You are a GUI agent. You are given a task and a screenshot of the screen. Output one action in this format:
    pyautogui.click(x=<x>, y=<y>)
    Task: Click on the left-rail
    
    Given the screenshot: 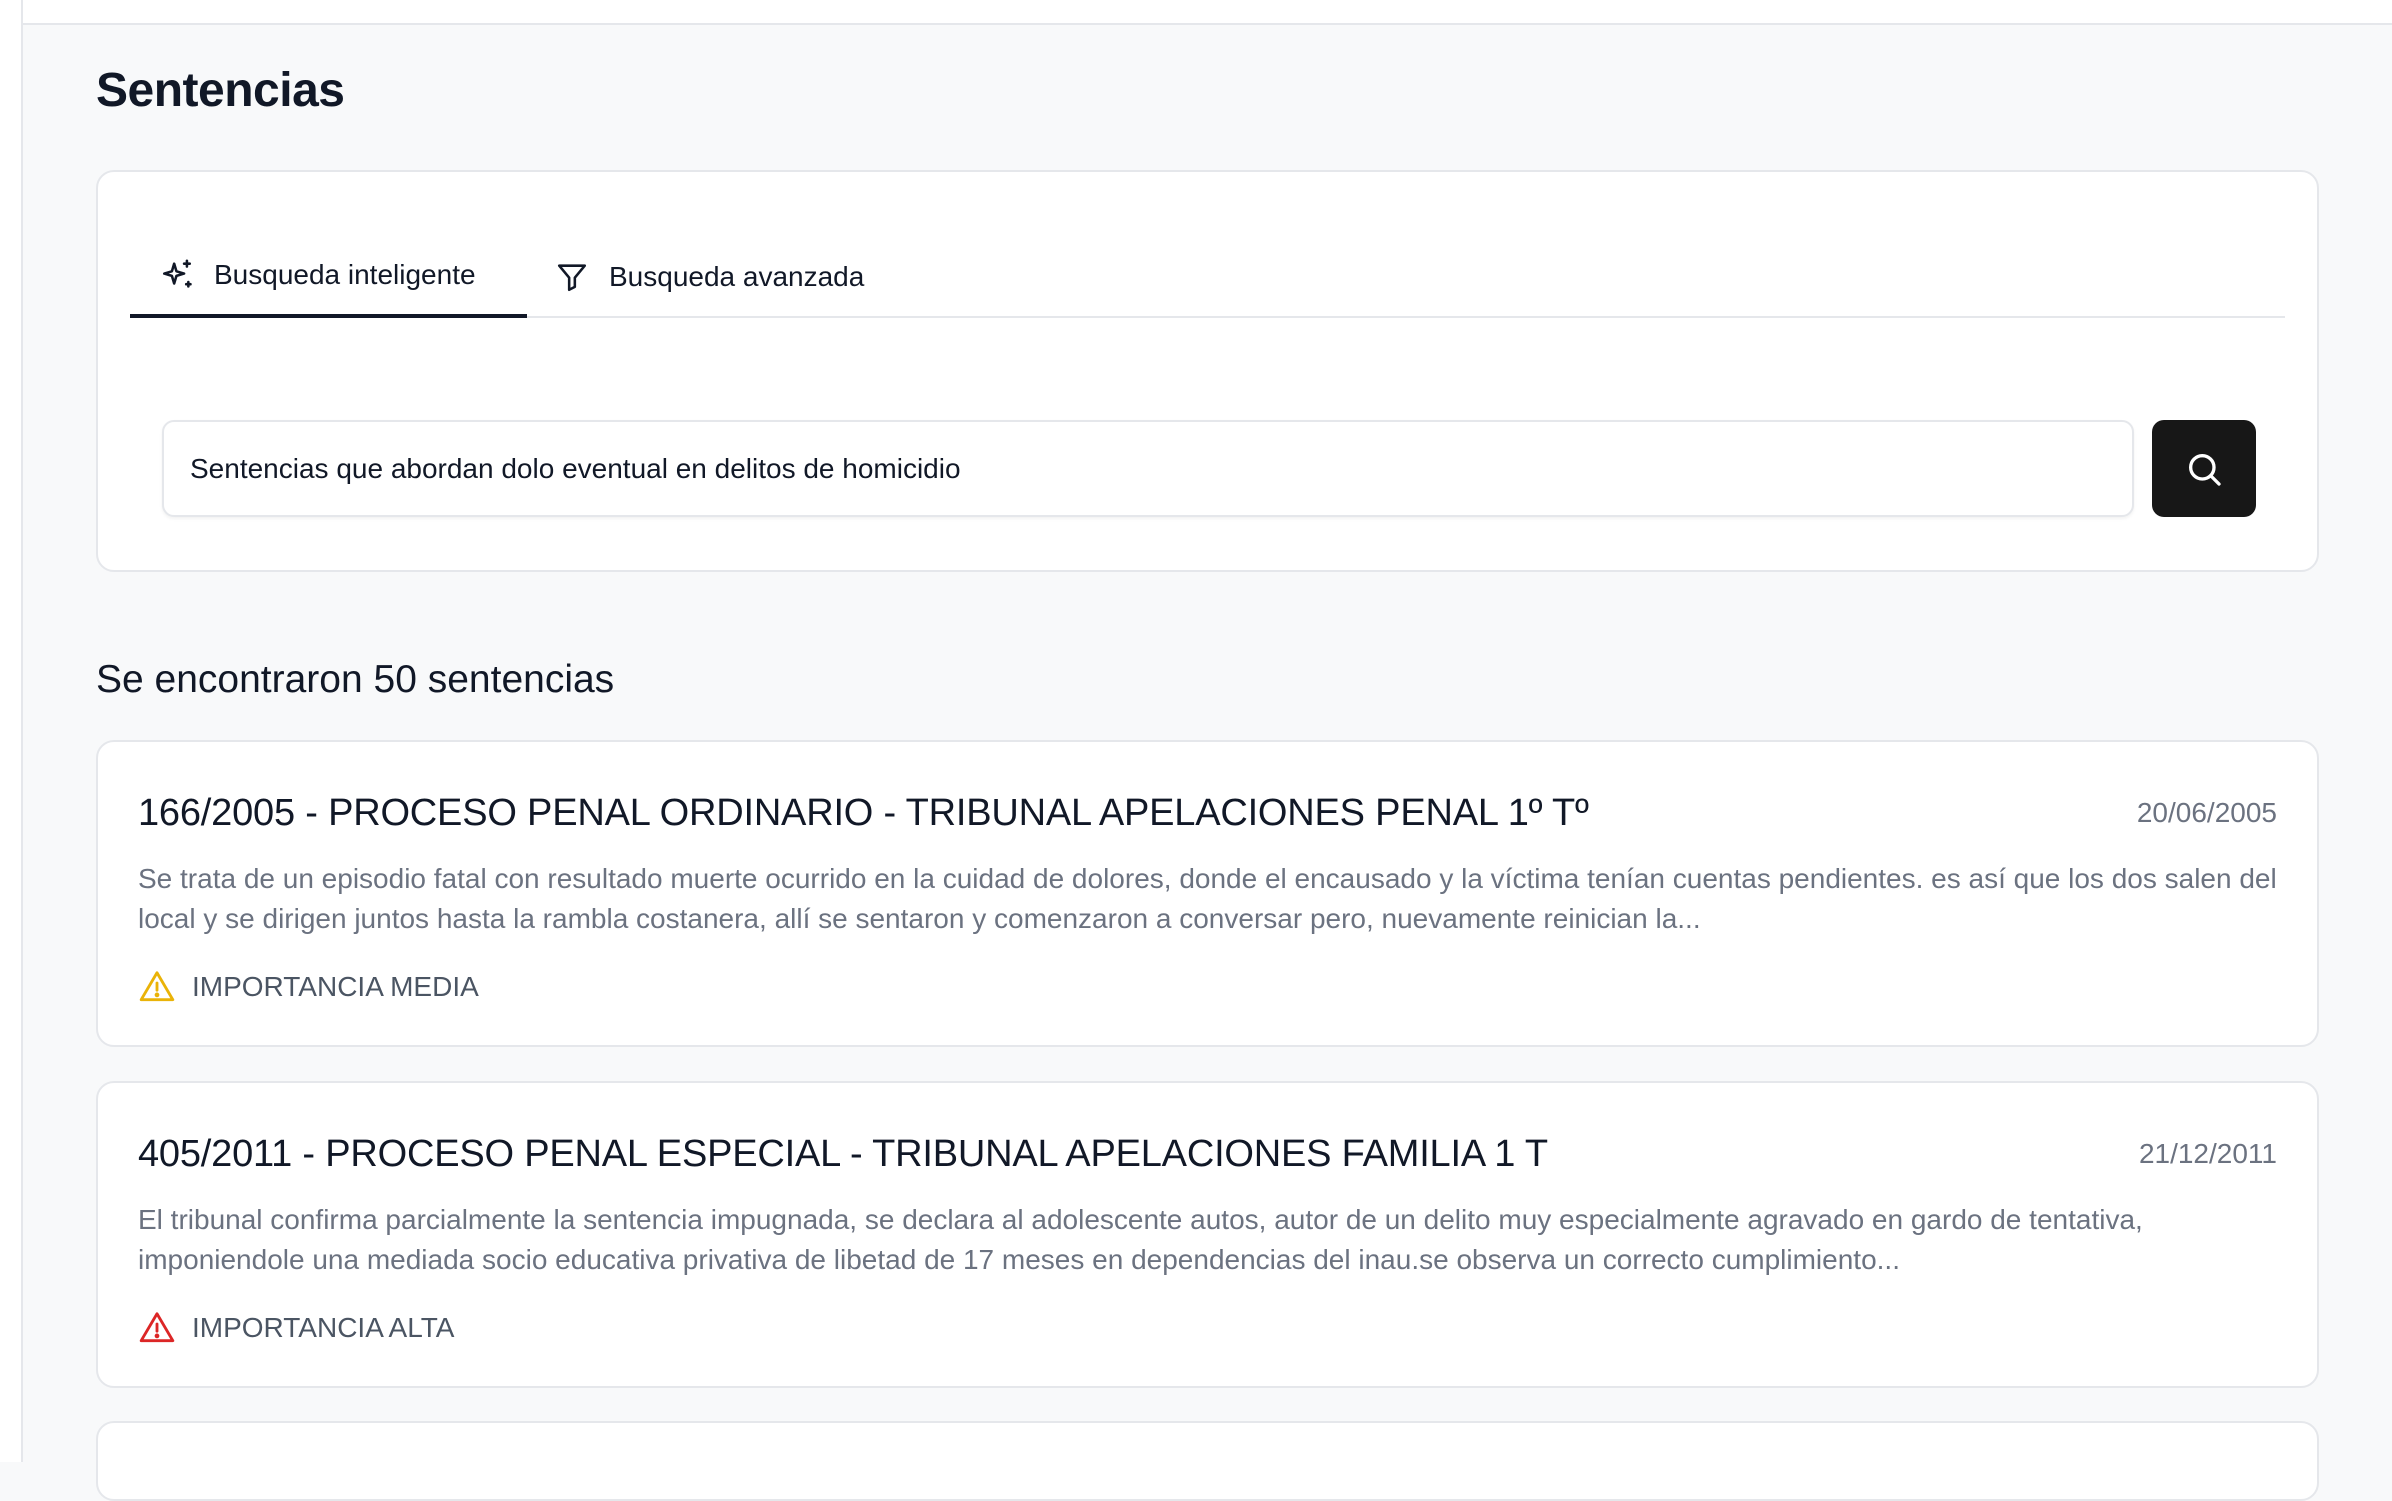 What is the action you would take?
    pyautogui.click(x=11, y=731)
    